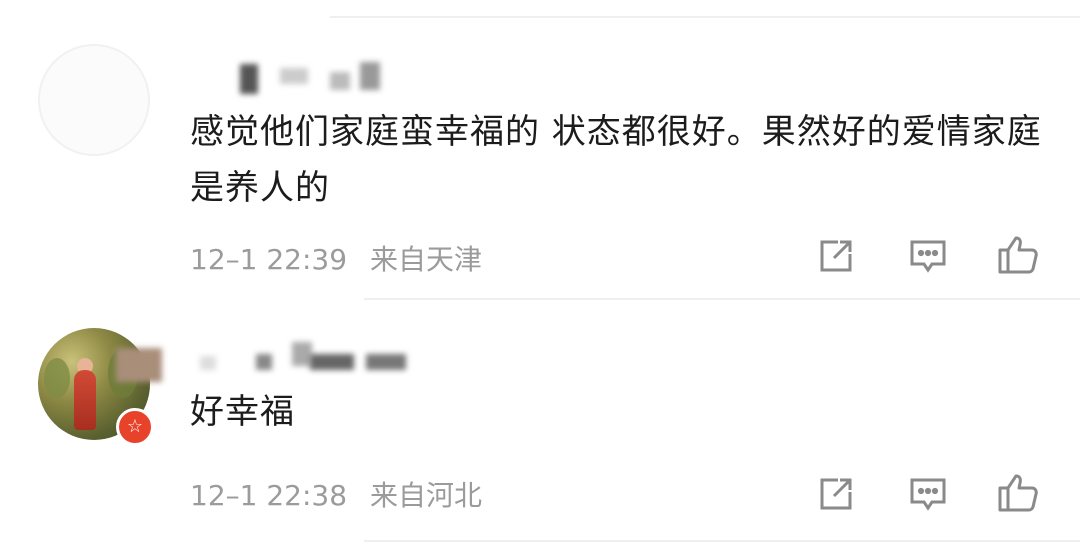 Image resolution: width=1080 pixels, height=558 pixels. I want to click on comment-time: 12–1 22:38, so click(269, 495).